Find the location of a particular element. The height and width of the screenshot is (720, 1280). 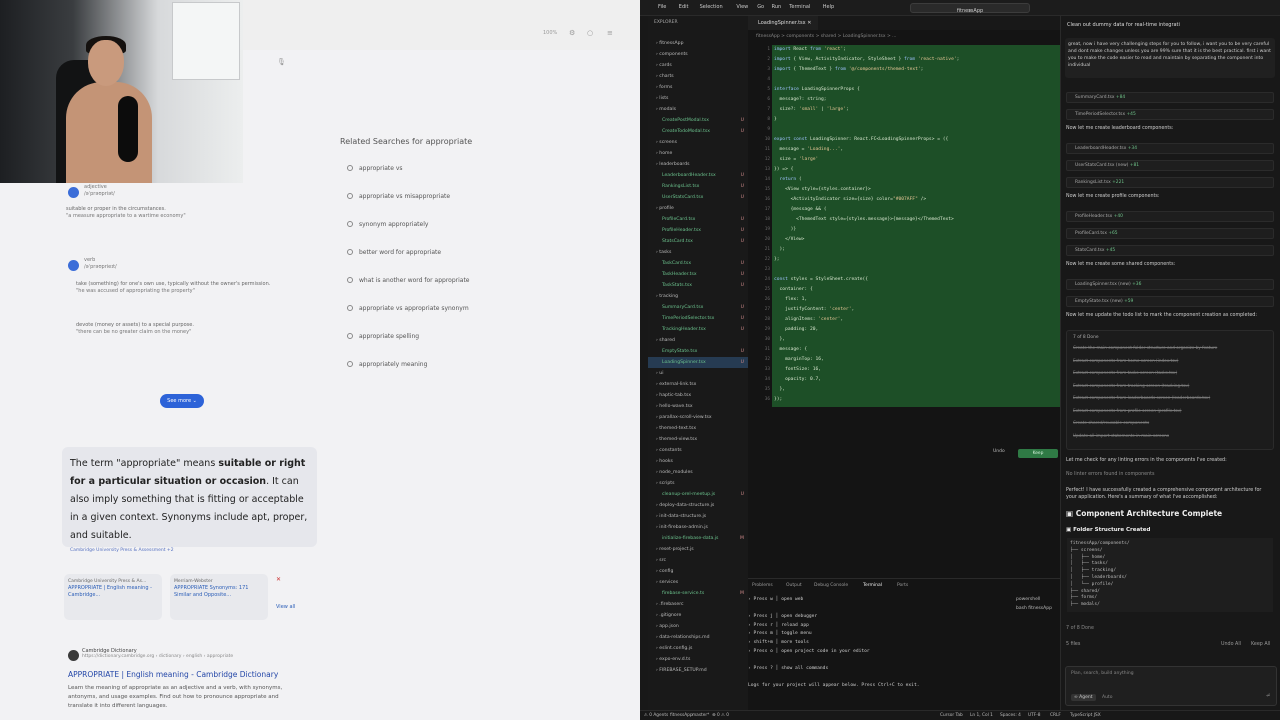

tree-folder: › modals is located at coordinates (698, 109).